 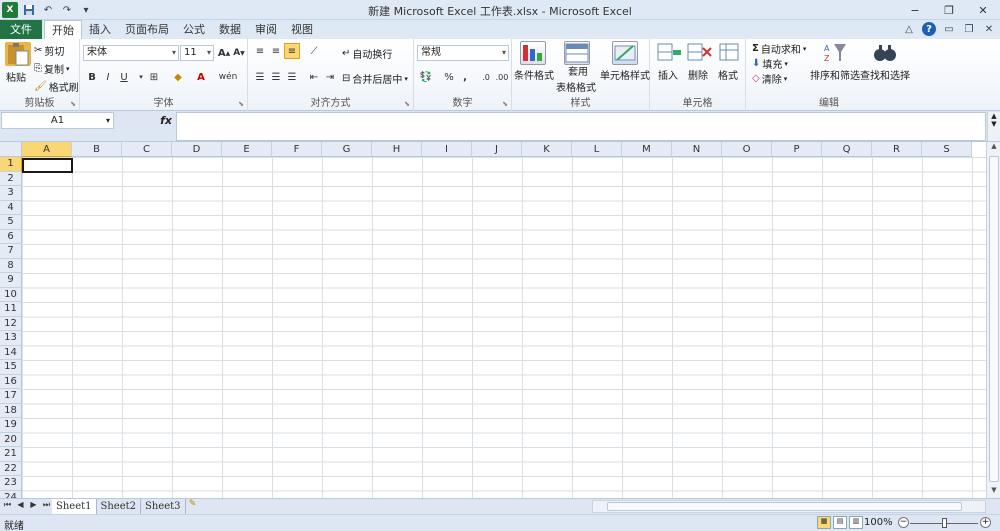 What do you see at coordinates (11, 178) in the screenshot?
I see `row-header-2: 2` at bounding box center [11, 178].